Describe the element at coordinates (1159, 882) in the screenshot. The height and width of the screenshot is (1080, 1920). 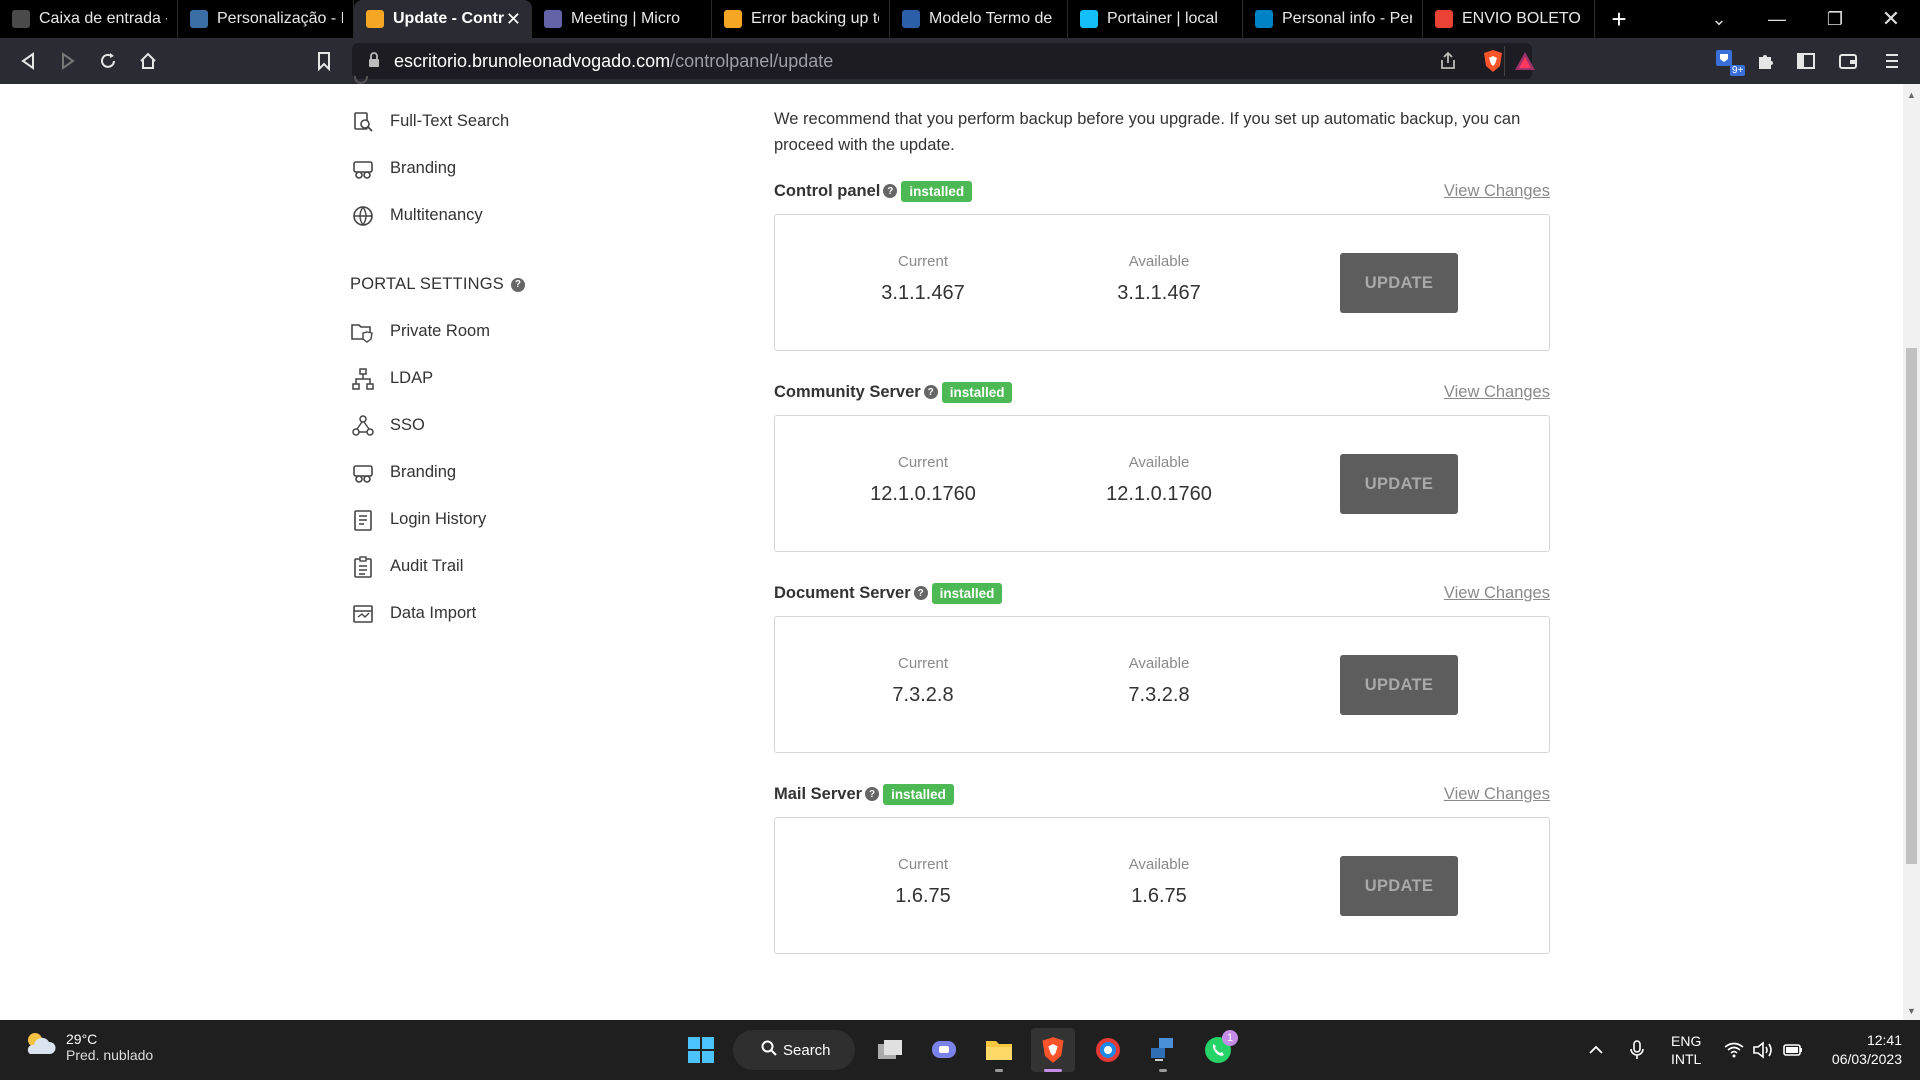
I see `available-version: Available 1.6.75` at that location.